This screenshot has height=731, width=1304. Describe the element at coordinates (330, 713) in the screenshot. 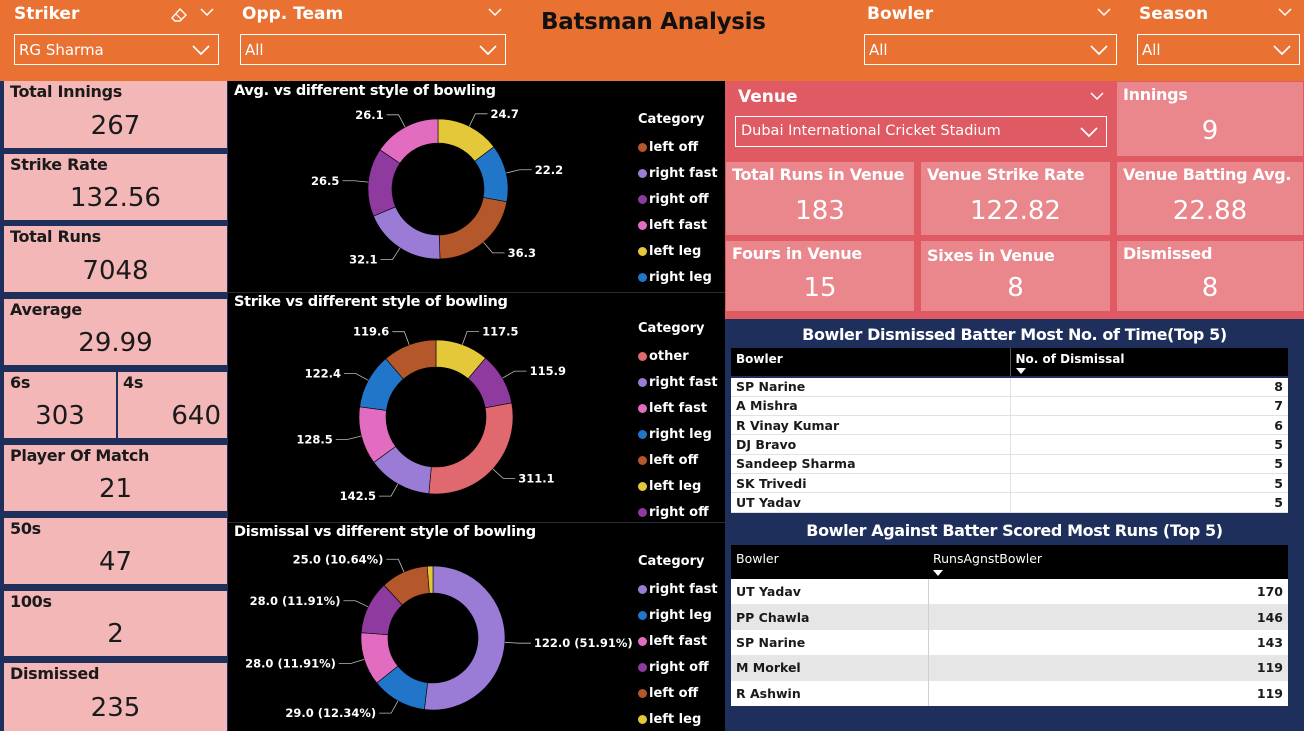

I see `slice-data-label: 29.0 (12.34%)` at that location.